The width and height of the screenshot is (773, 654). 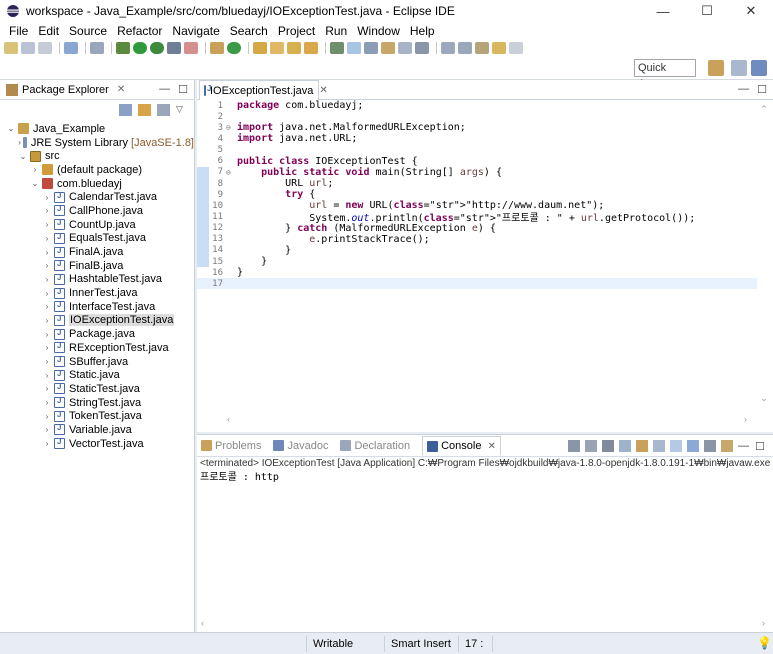 I want to click on toggle-breadcrumb-icon, so click(x=388, y=48).